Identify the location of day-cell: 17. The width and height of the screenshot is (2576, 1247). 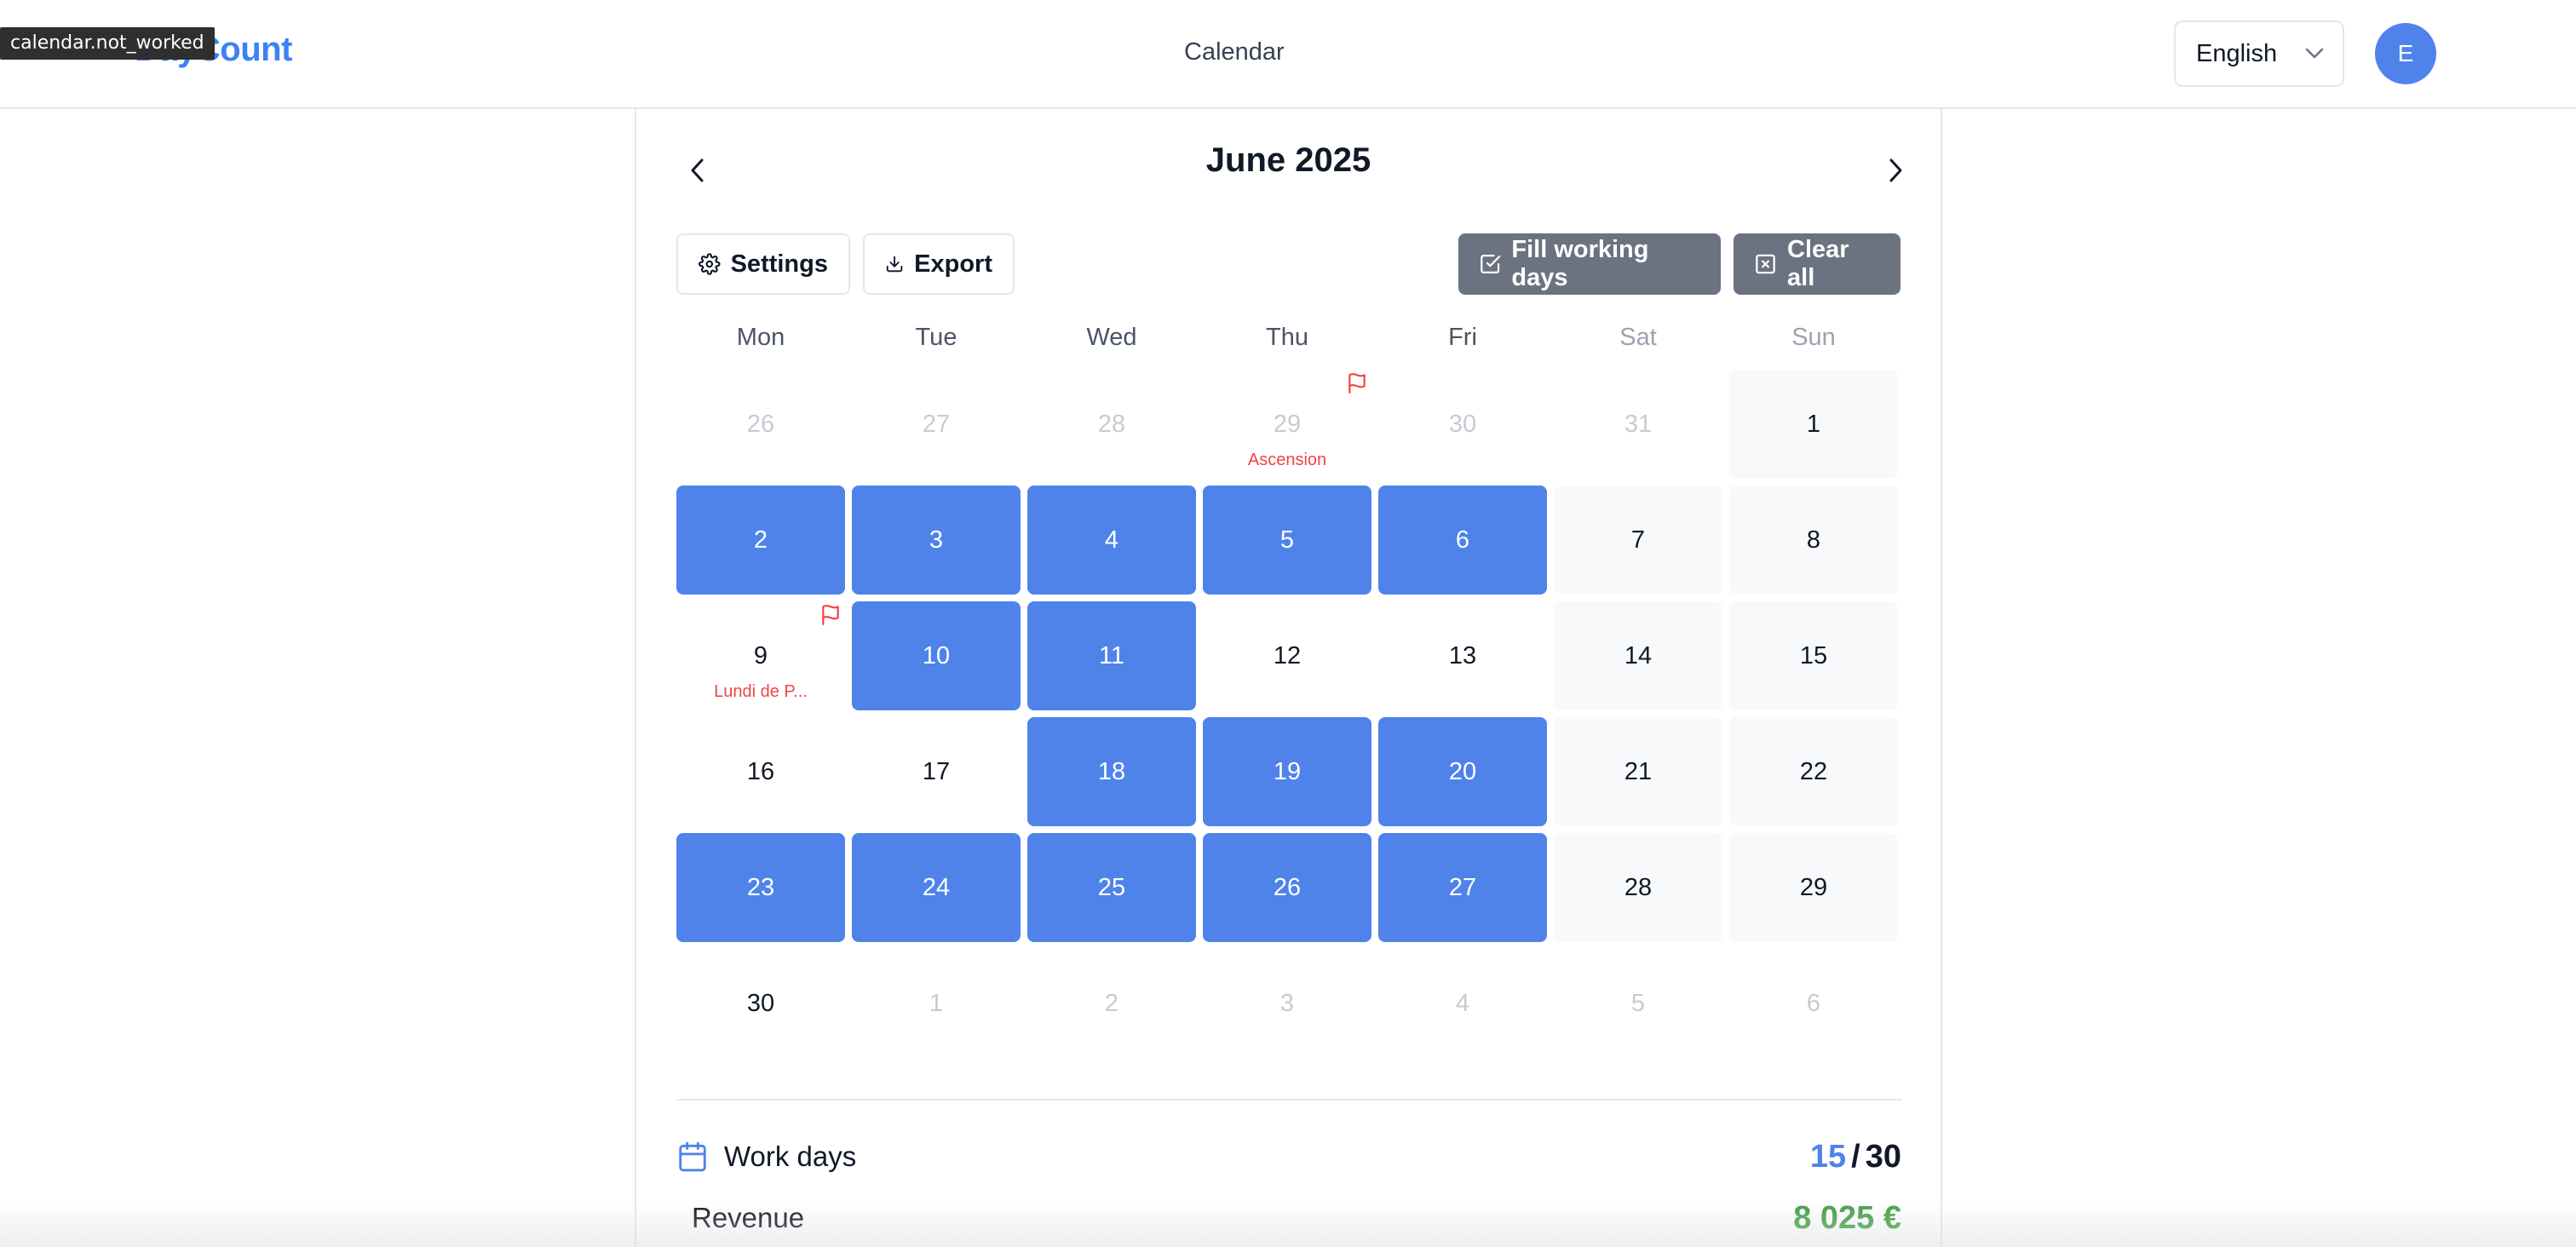
(937, 772).